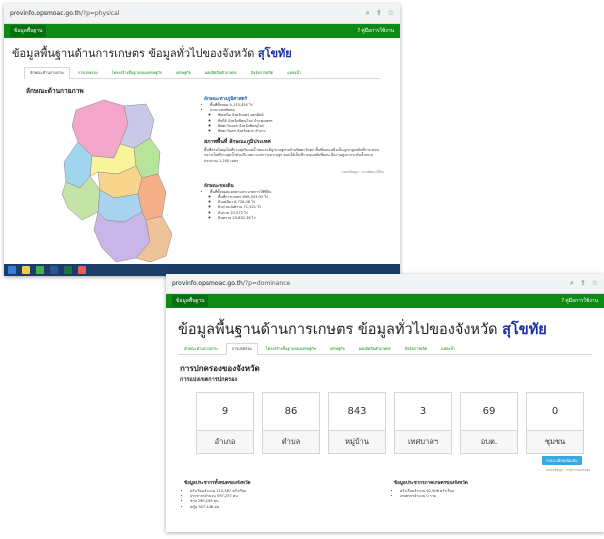  I want to click on start-icon, so click(12, 270).